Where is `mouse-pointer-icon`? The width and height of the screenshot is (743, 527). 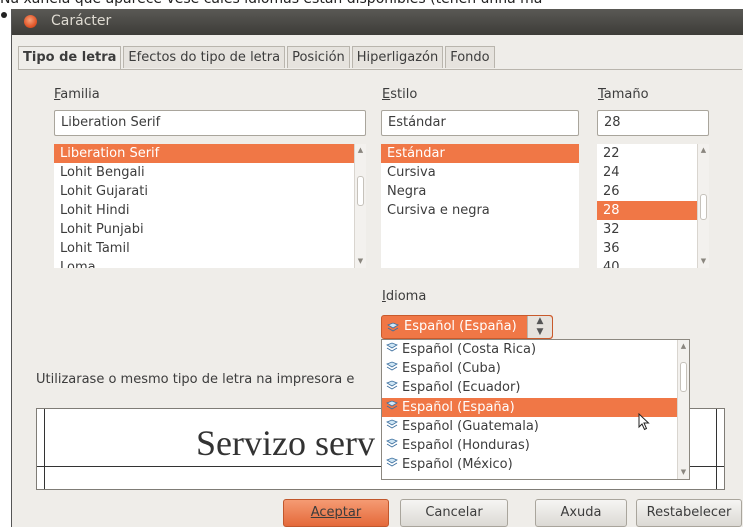
mouse-pointer-icon is located at coordinates (644, 422).